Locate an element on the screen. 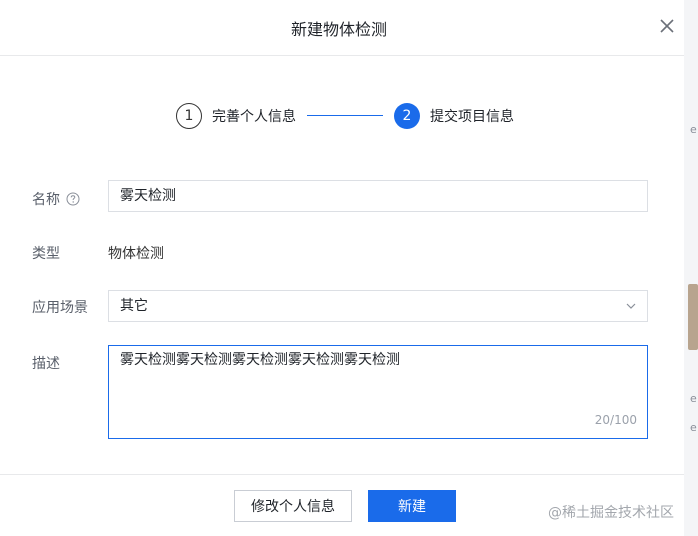 The image size is (698, 536). question-circle-icon is located at coordinates (73, 199).